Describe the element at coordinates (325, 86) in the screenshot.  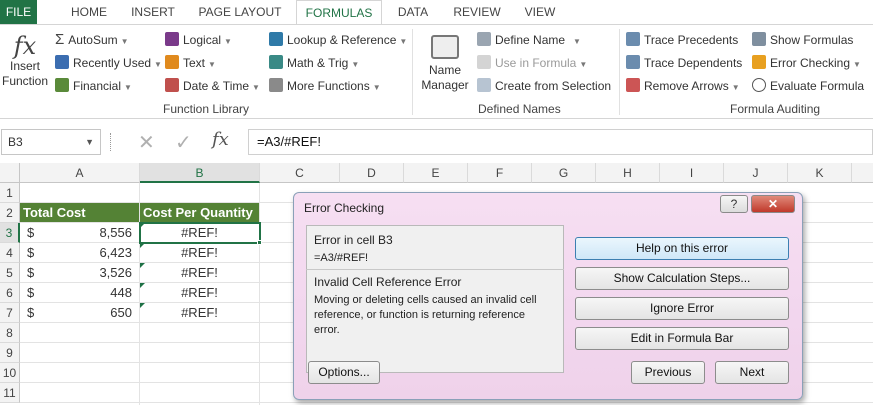
I see `more-functions-button: More Functions ▼` at that location.